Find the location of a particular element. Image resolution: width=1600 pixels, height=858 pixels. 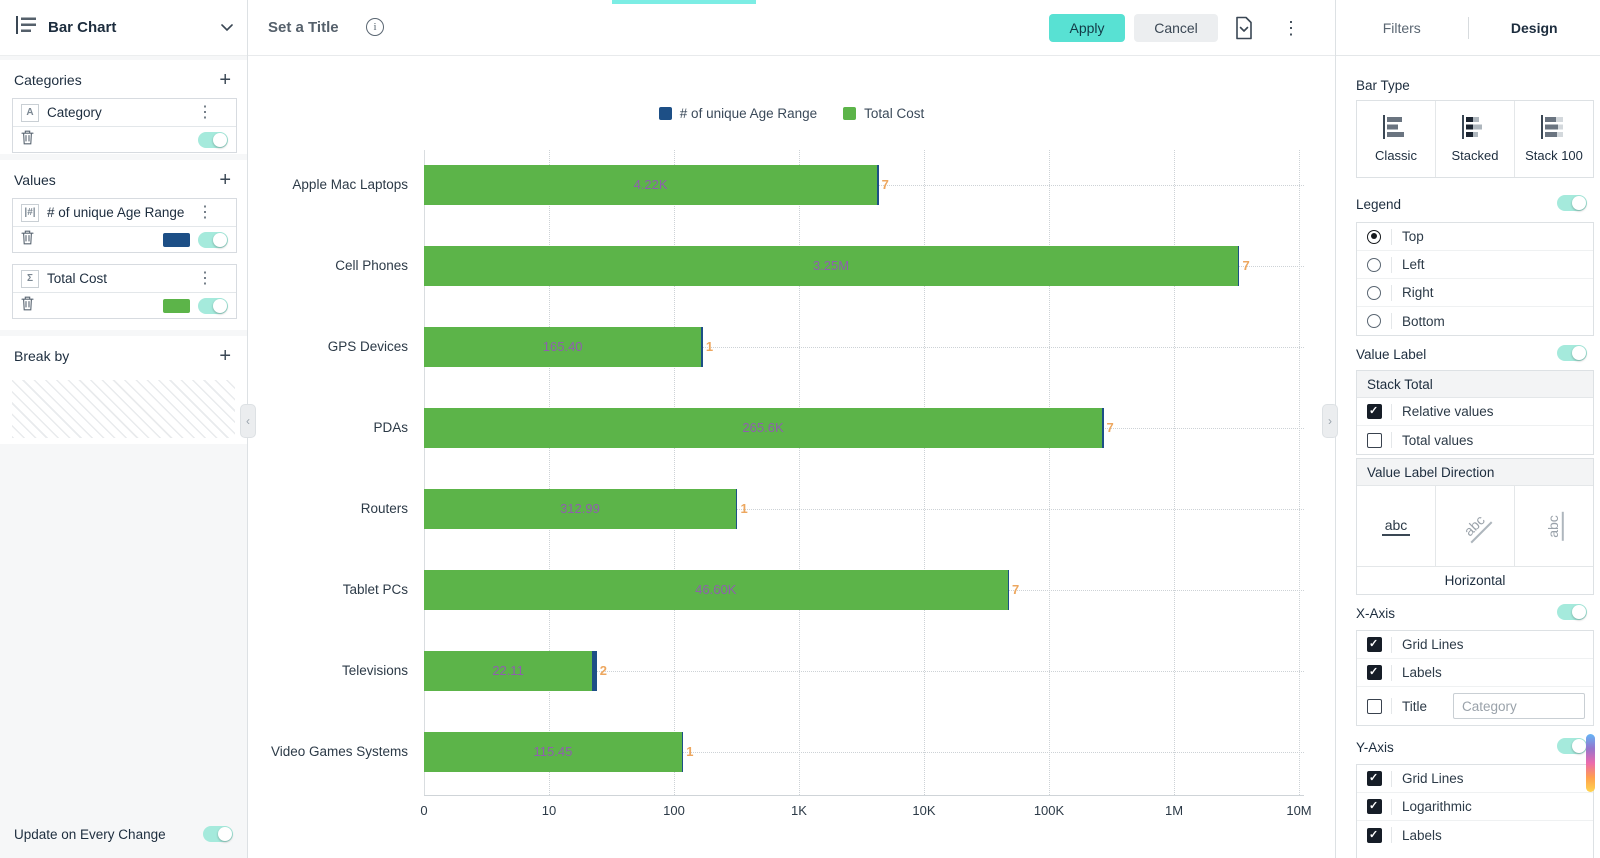

add-break-by-button: + is located at coordinates (225, 356).